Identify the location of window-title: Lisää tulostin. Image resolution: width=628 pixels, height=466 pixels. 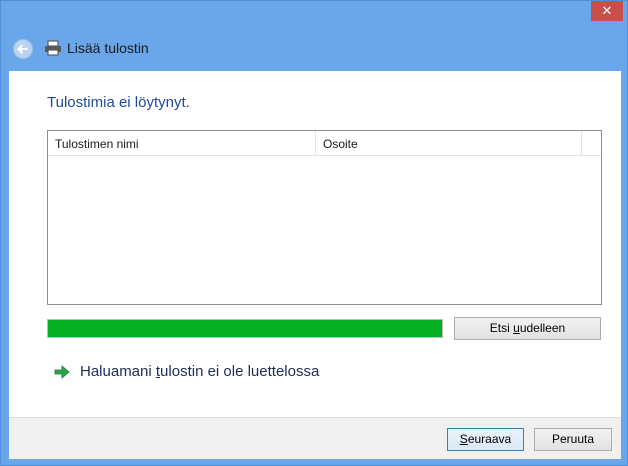
(108, 48).